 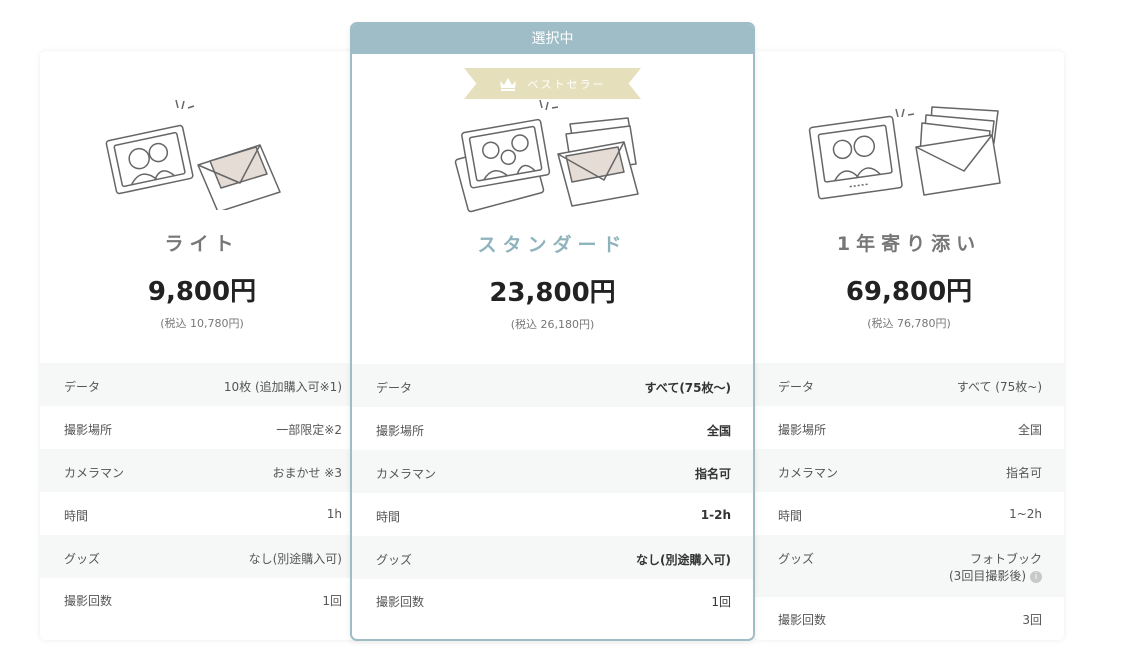 I want to click on plan-tax-price: (税込 26,180円), so click(x=552, y=324).